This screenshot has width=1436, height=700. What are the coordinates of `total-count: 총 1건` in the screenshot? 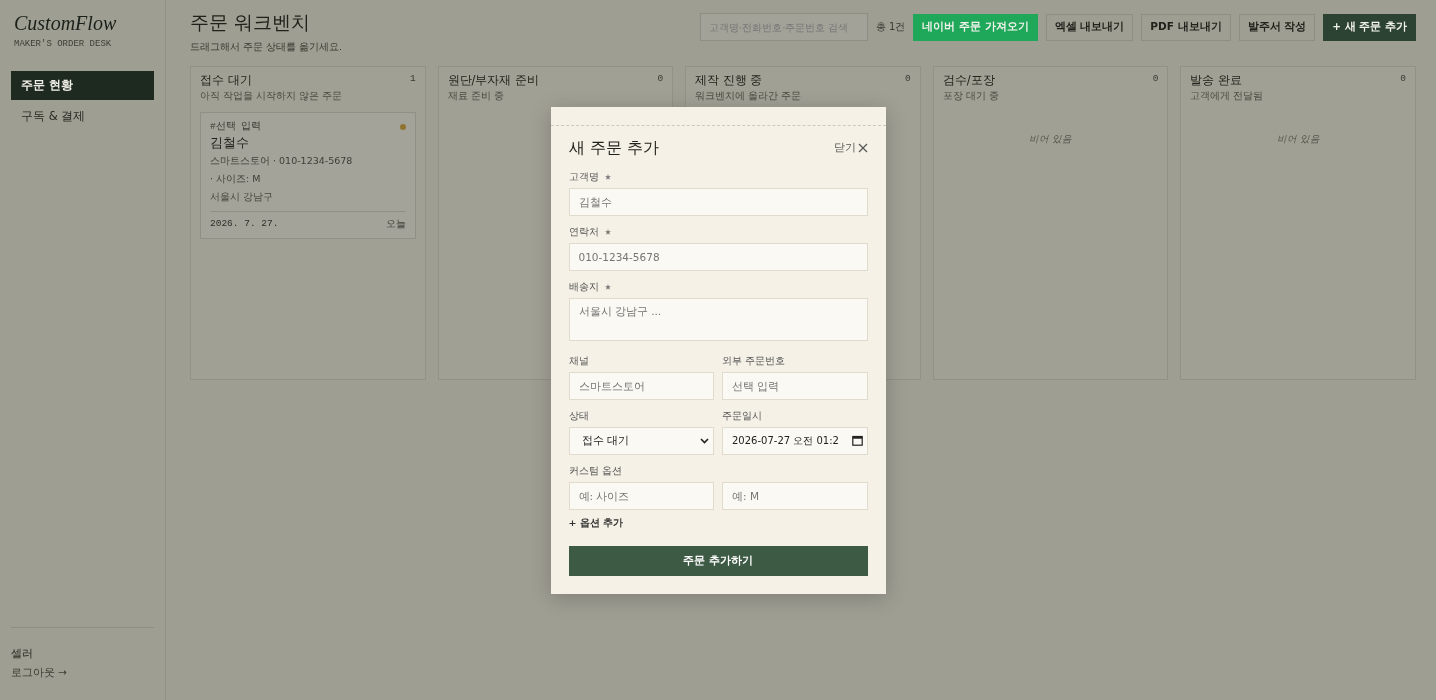 It's located at (890, 27).